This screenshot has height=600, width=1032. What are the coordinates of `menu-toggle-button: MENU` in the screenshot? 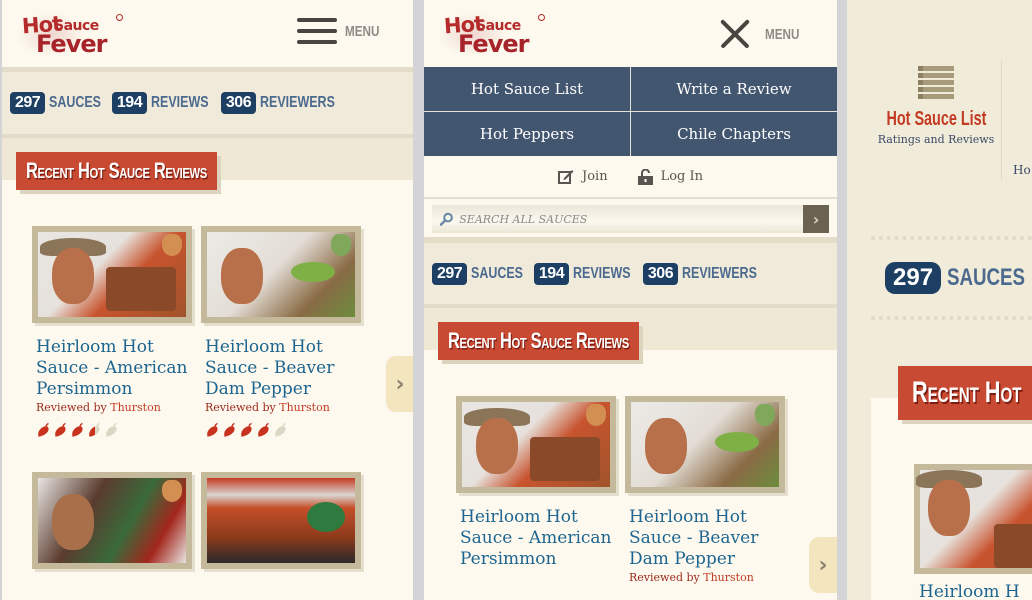 It's located at (342, 31).